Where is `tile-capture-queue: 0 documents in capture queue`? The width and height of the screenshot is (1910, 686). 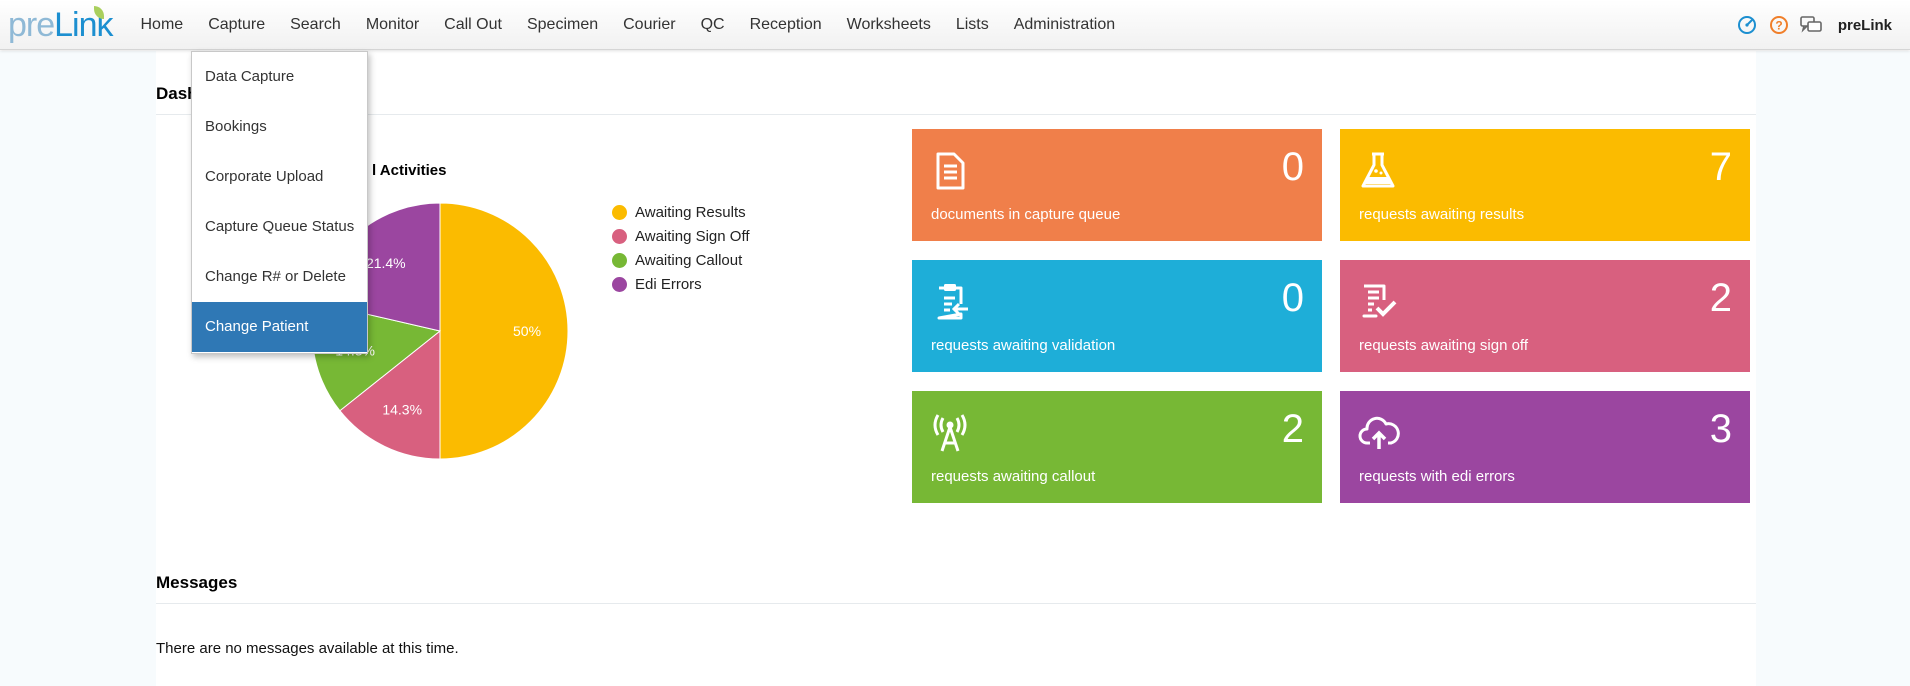 tile-capture-queue: 0 documents in capture queue is located at coordinates (1117, 185).